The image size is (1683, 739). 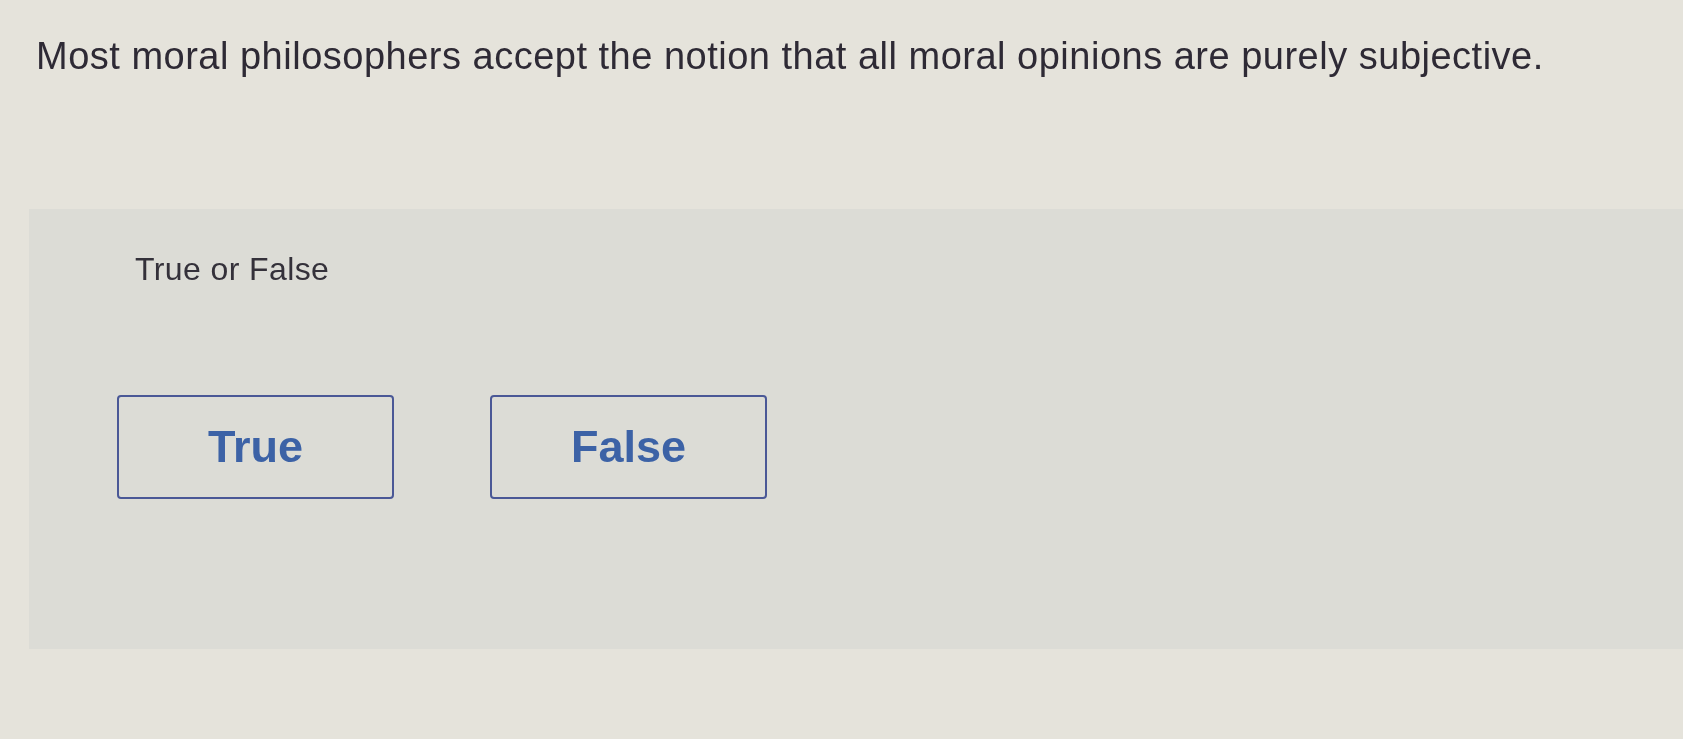 What do you see at coordinates (790, 56) in the screenshot?
I see `question-text: Most moral philosophers accept the notion that all moral opinions are purely subjective.` at bounding box center [790, 56].